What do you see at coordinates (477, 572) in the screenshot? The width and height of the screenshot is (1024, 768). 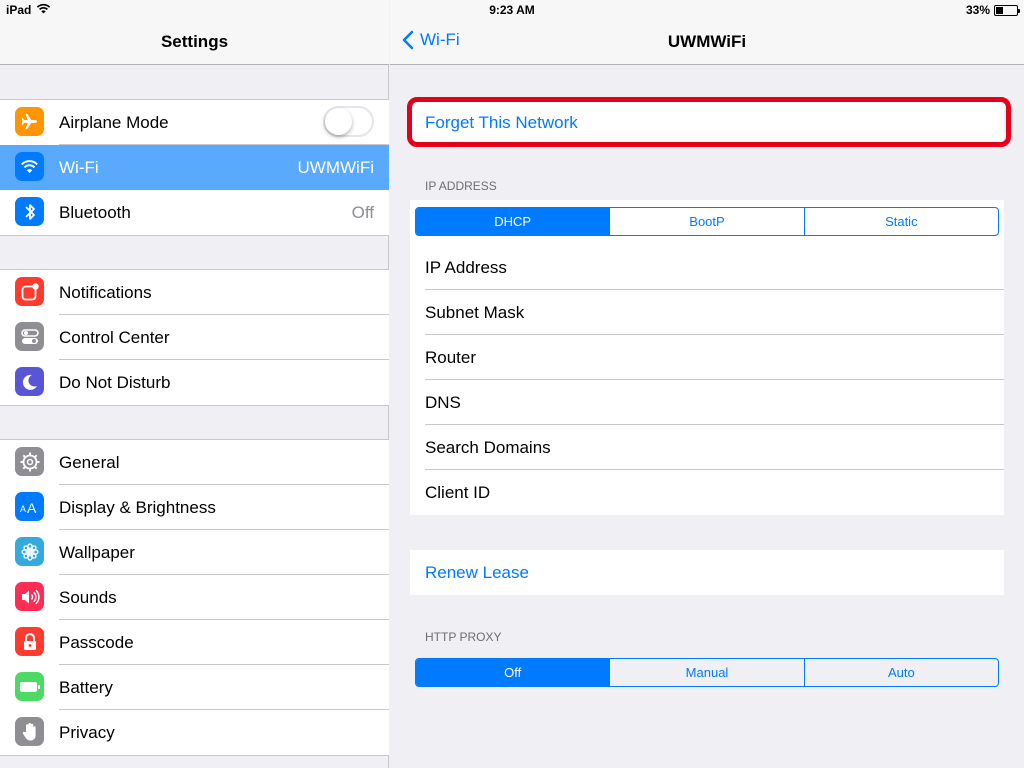 I see `renew-lease-label: Renew Lease` at bounding box center [477, 572].